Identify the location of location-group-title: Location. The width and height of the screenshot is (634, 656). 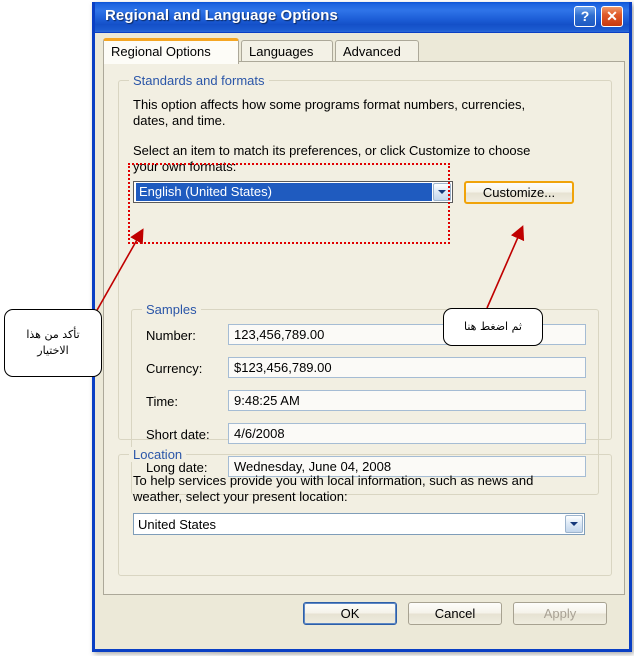
(158, 454).